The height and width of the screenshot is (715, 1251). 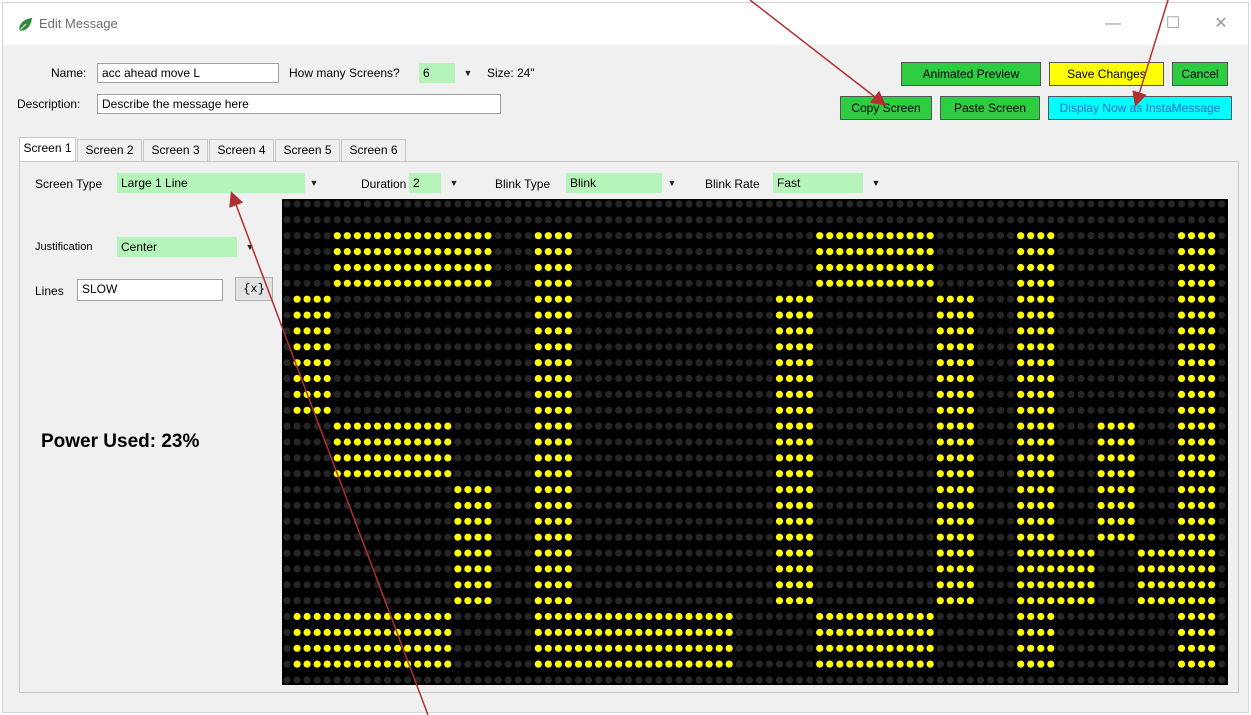 I want to click on maximize-button: ☐, so click(x=1173, y=24).